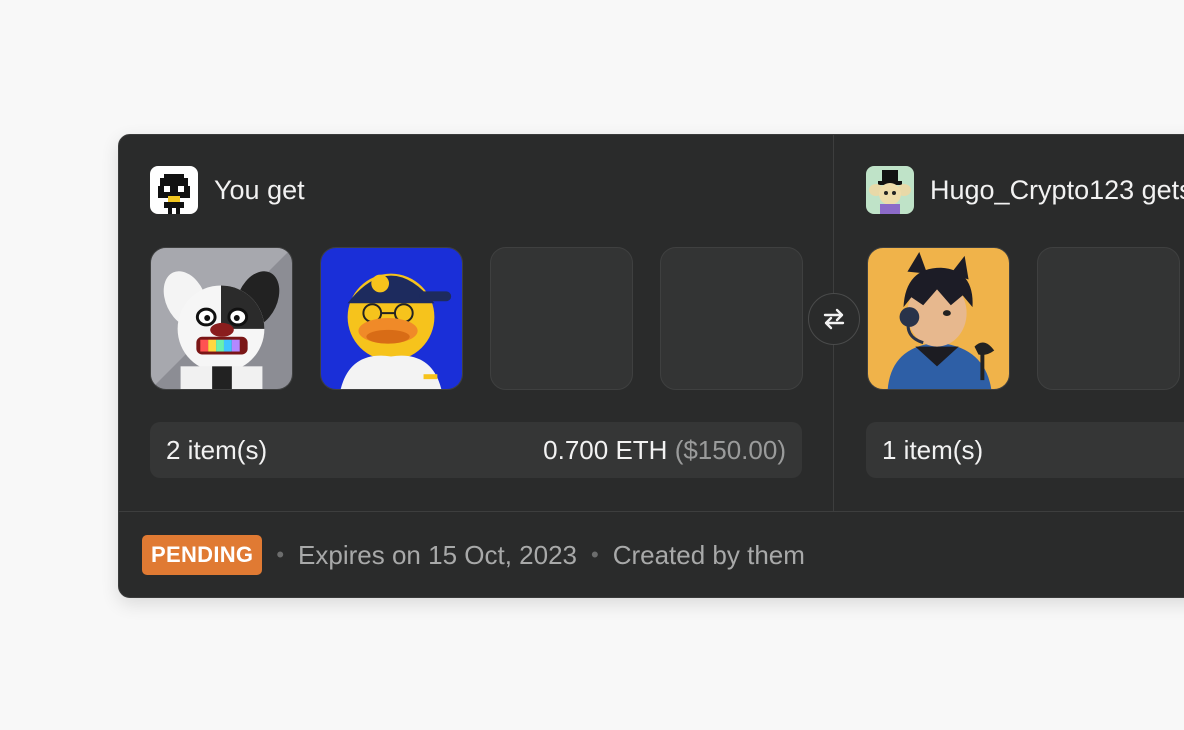  Describe the element at coordinates (174, 190) in the screenshot. I see `pixel-penguin-avatar-icon` at that location.